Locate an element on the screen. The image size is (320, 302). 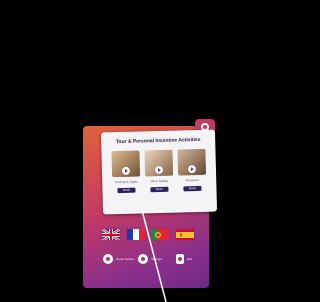
controller-pointer-ray is located at coordinates (154, 257).